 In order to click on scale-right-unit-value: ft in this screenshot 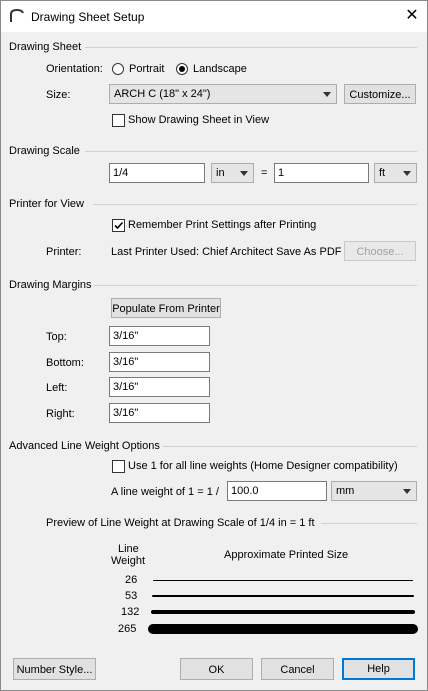, I will do `click(382, 173)`.